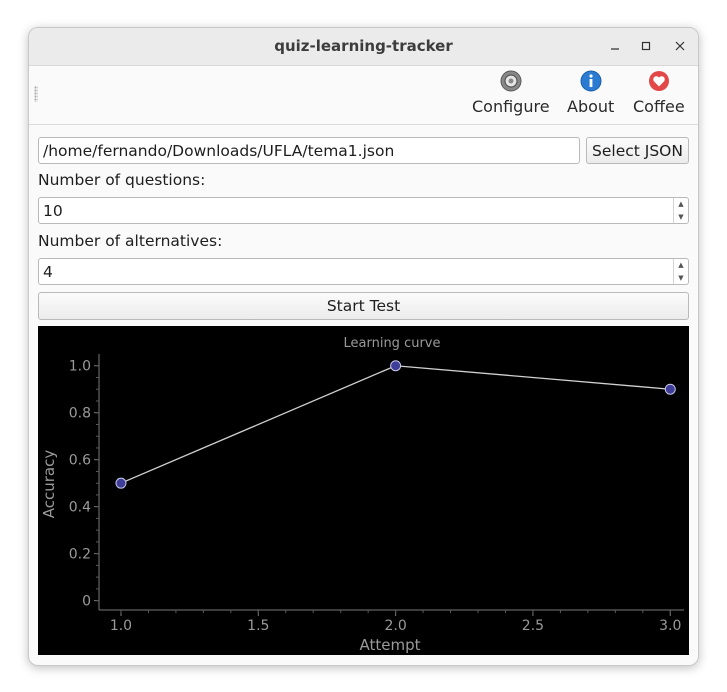  What do you see at coordinates (121, 626) in the screenshot?
I see `x-tick-label: 1.0` at bounding box center [121, 626].